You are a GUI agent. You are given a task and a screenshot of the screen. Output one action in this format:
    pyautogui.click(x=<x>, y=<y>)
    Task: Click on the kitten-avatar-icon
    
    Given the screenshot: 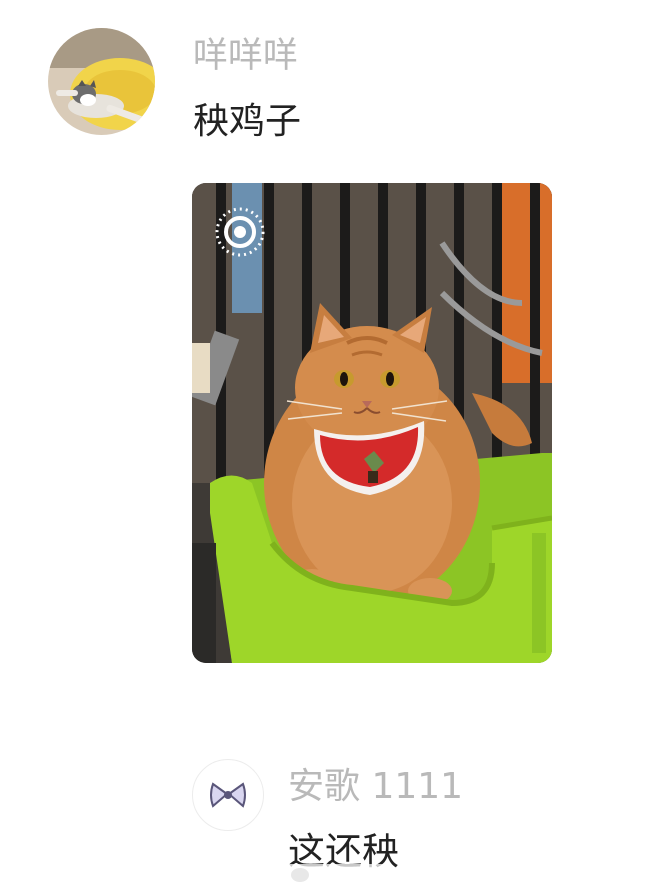 What is the action you would take?
    pyautogui.click(x=101, y=81)
    